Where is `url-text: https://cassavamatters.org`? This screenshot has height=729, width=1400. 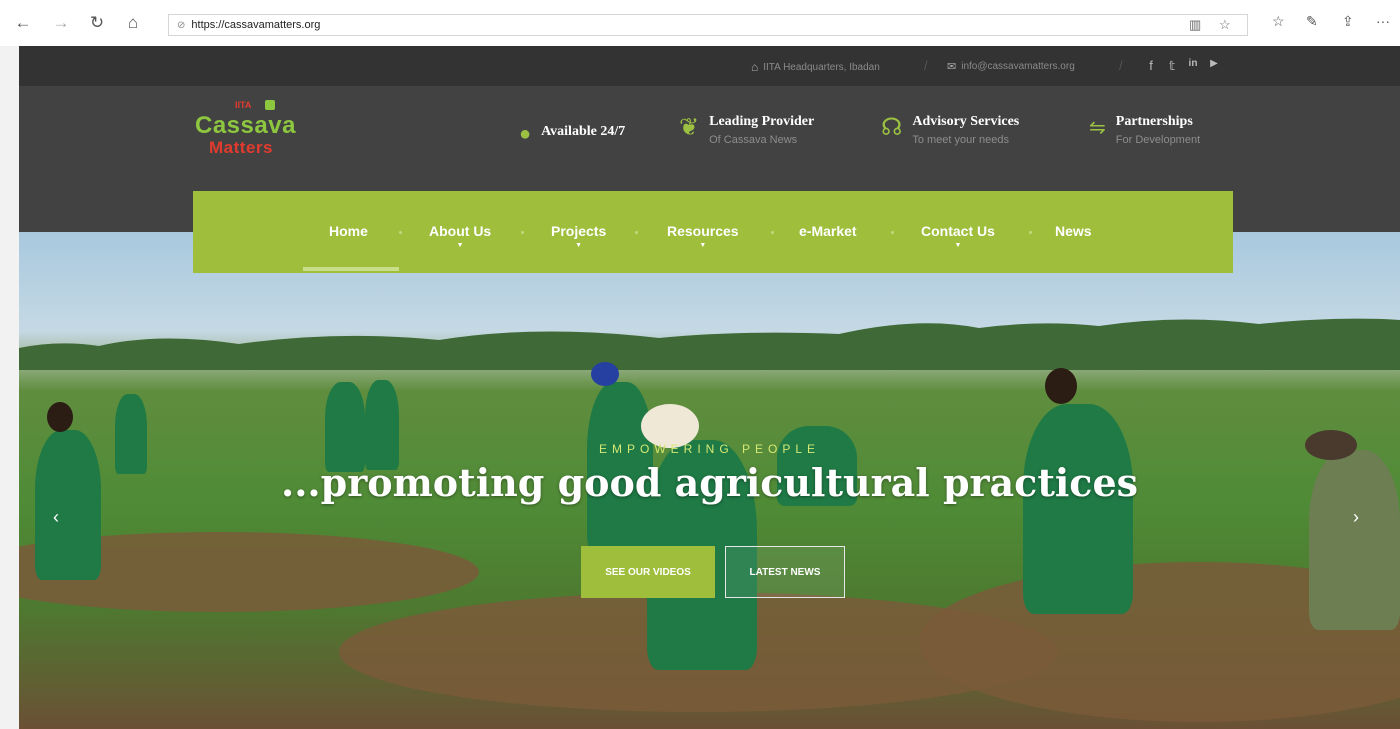
url-text: https://cassavamatters.org is located at coordinates (256, 25).